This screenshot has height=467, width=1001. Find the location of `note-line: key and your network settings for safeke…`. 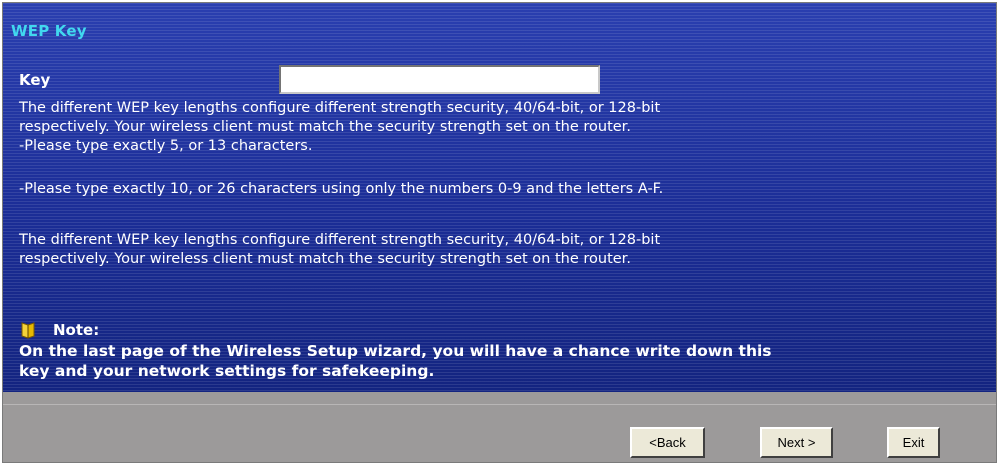

note-line: key and your network settings for safeke… is located at coordinates (227, 371).